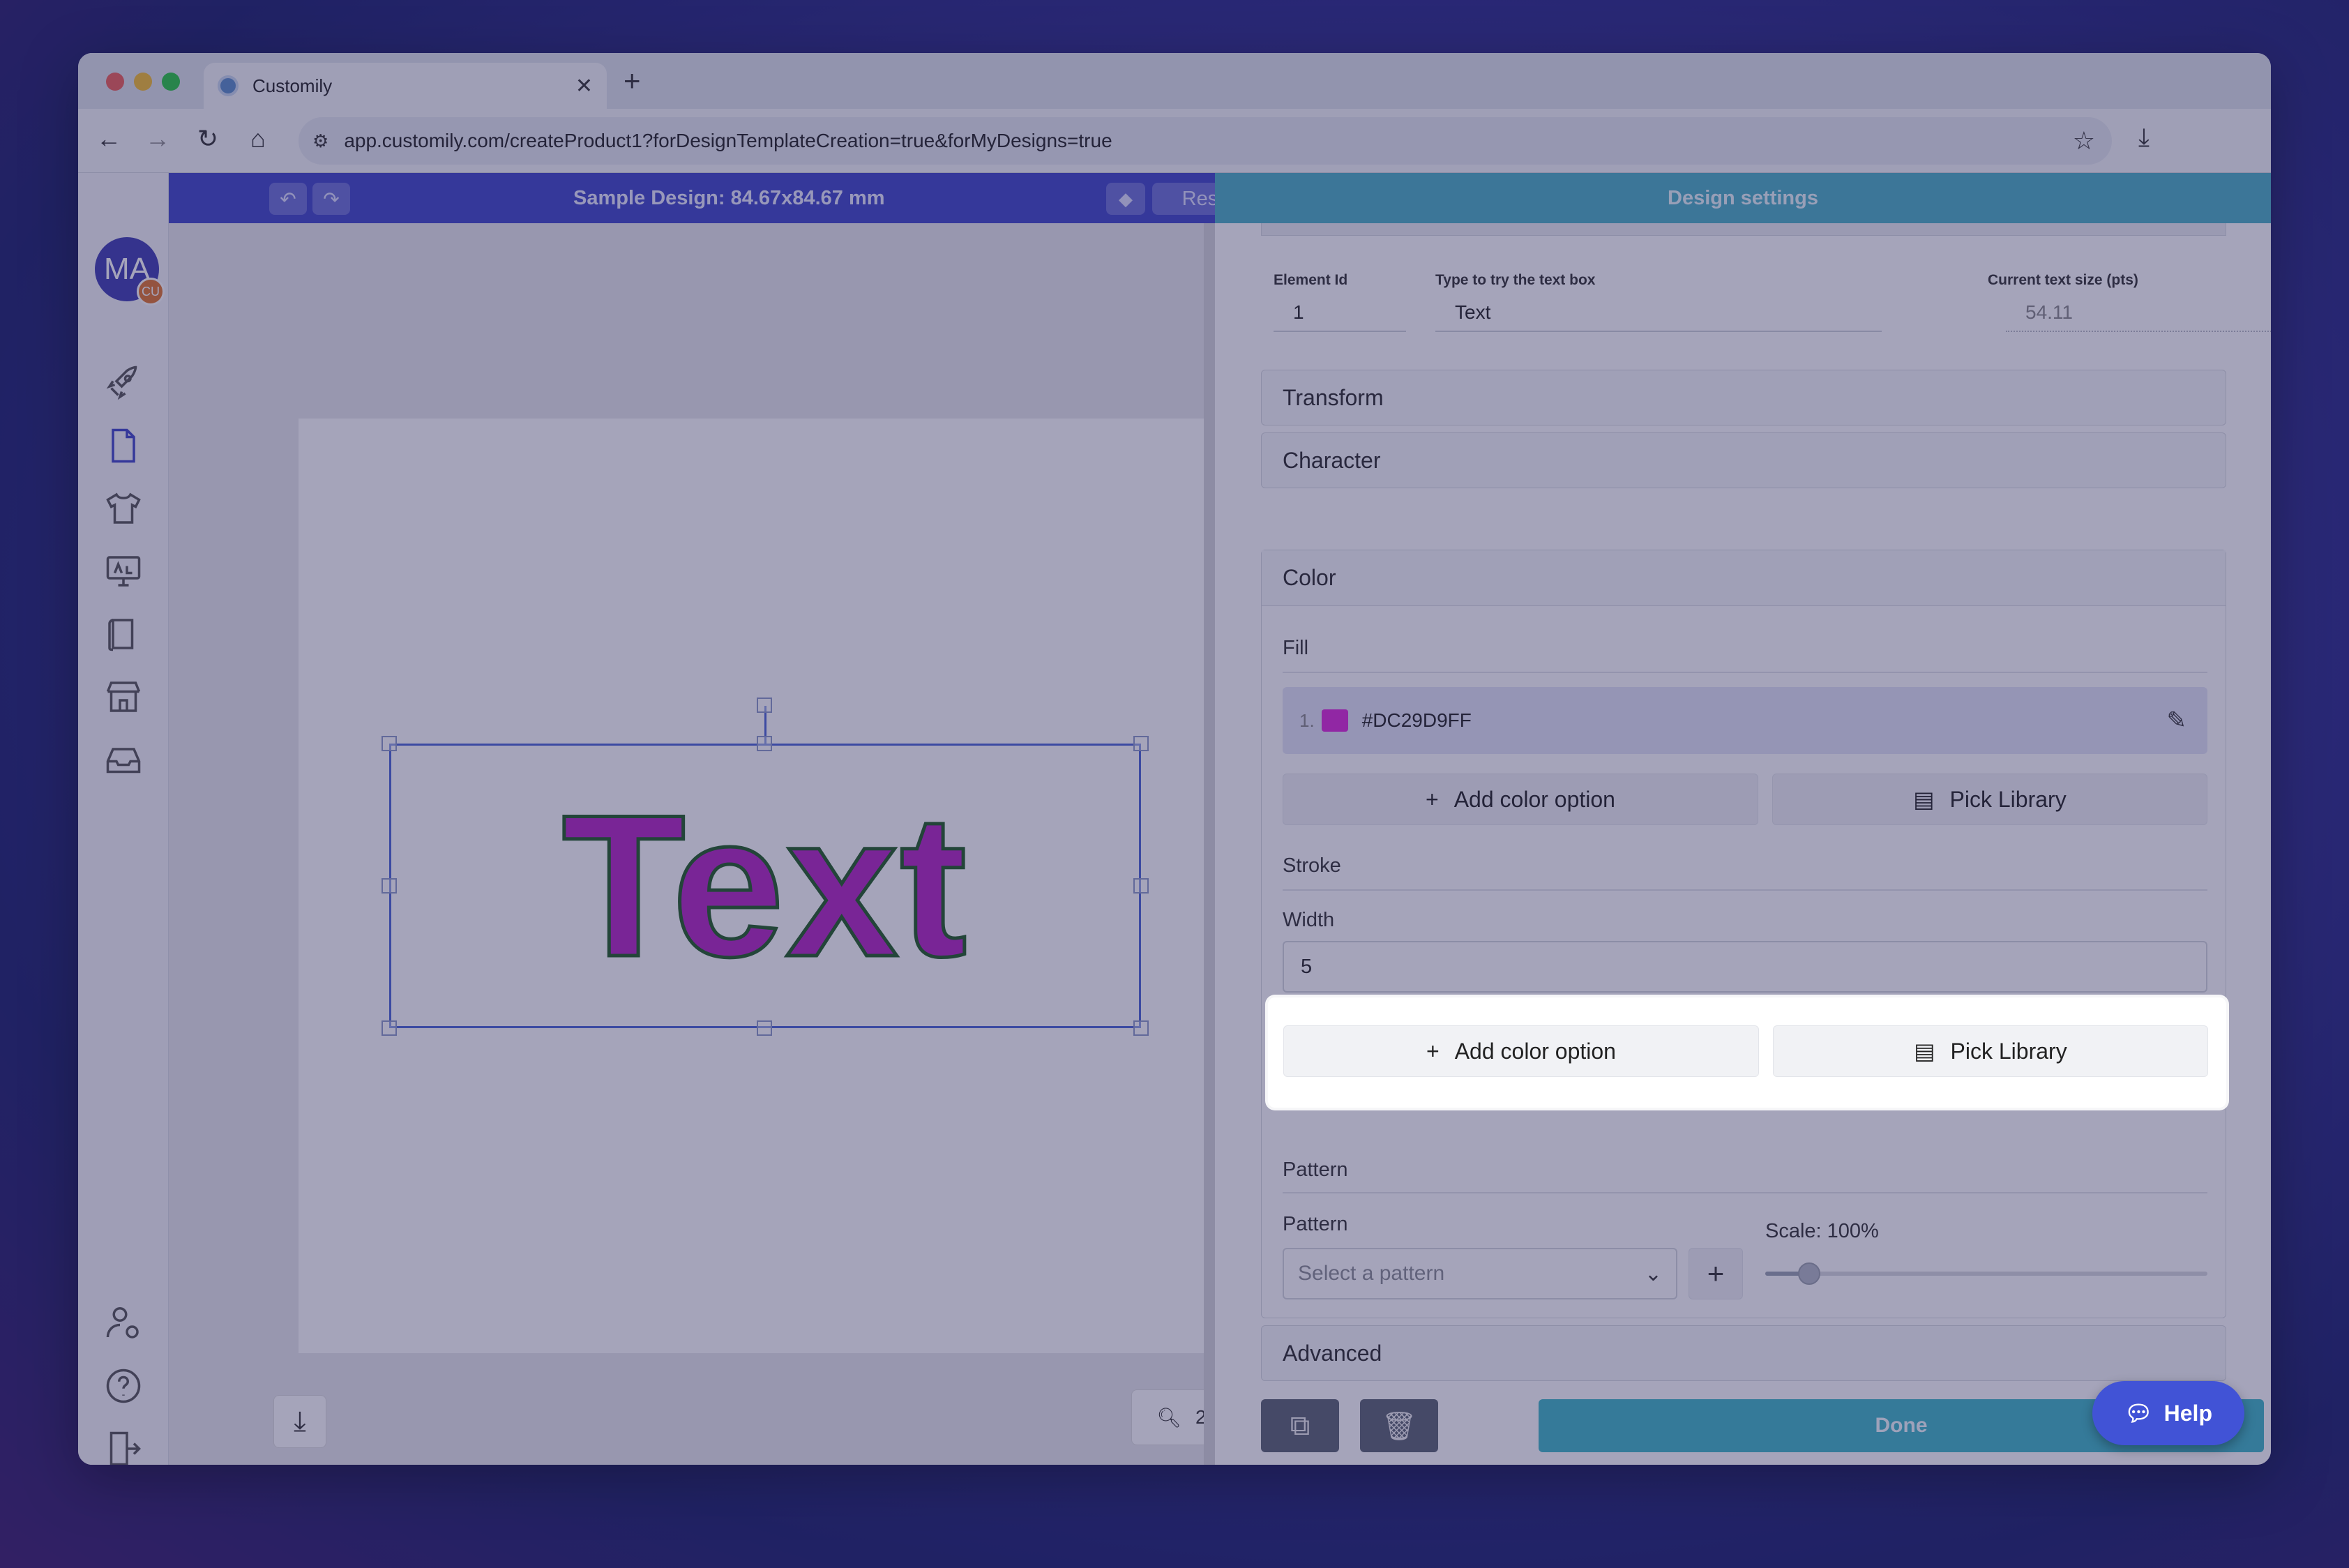 The width and height of the screenshot is (2349, 1568). I want to click on redo-button: ↷, so click(331, 199).